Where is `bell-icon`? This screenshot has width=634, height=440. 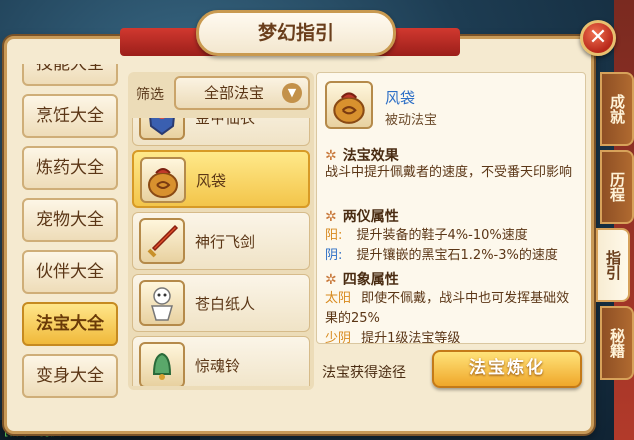 bell-icon is located at coordinates (162, 364).